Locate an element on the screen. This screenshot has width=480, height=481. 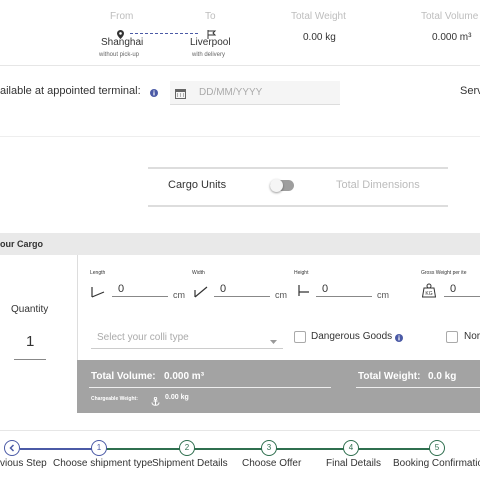
chargeable-weight-value: 0.00 kg is located at coordinates (177, 397).